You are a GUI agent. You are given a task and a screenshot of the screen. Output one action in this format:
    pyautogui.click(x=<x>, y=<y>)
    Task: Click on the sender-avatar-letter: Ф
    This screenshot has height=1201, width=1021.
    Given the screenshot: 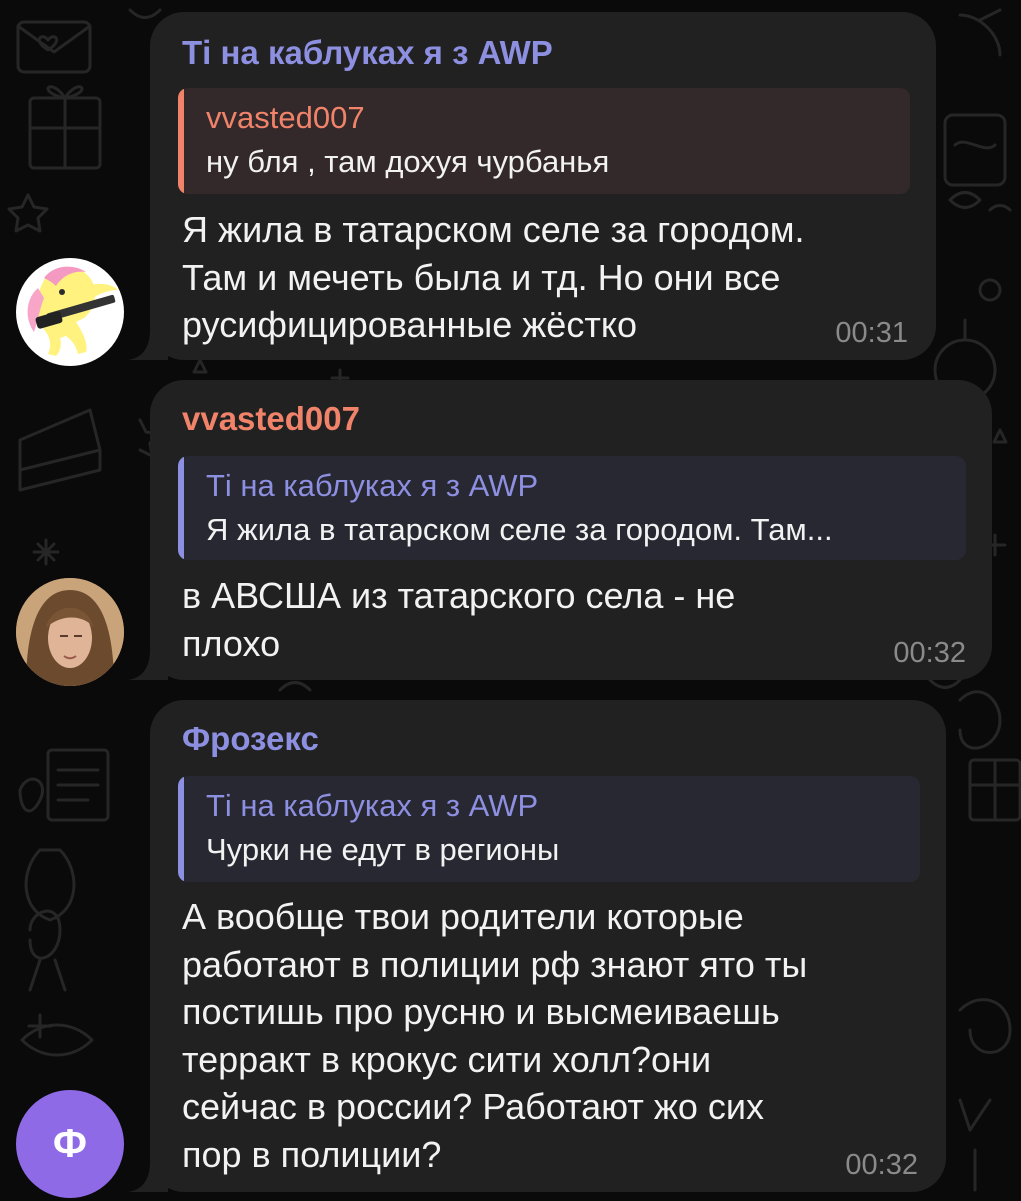 What is the action you would take?
    pyautogui.click(x=70, y=1144)
    